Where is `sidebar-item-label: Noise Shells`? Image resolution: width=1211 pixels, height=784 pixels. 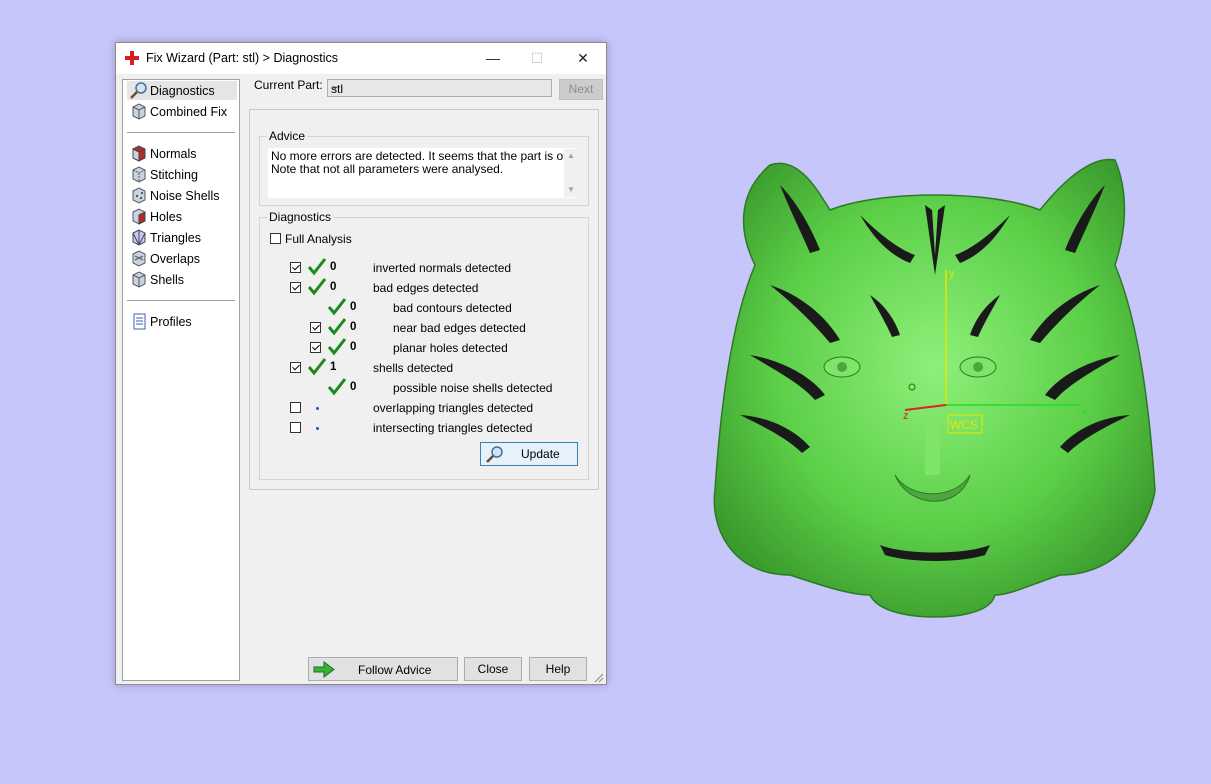
sidebar-item-label: Noise Shells is located at coordinates (185, 196).